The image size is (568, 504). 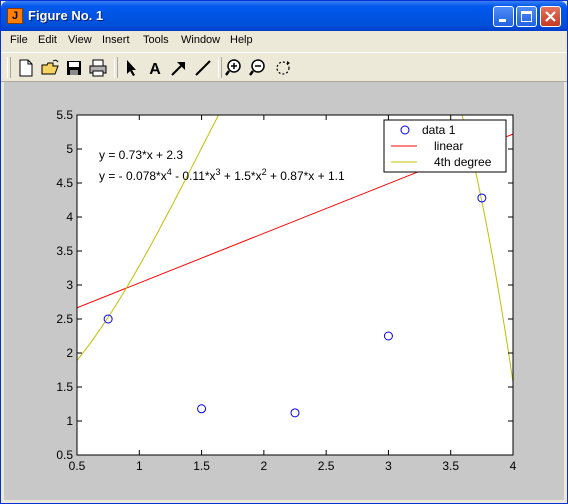 I want to click on close-button, so click(x=550, y=16).